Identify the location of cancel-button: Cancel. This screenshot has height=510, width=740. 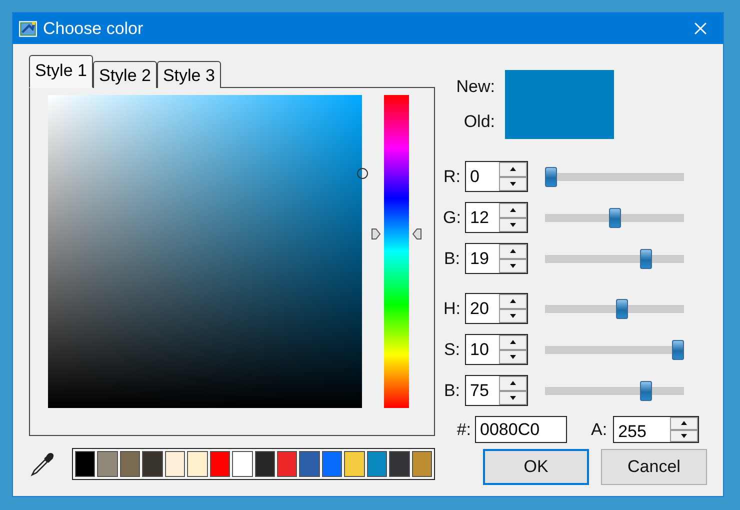
(654, 467).